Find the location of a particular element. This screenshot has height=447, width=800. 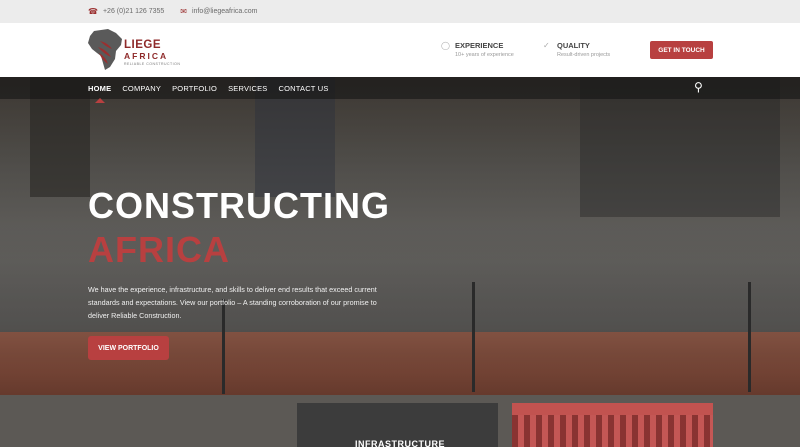

phone-number: +26 (0)21 126 7355 is located at coordinates (133, 11).